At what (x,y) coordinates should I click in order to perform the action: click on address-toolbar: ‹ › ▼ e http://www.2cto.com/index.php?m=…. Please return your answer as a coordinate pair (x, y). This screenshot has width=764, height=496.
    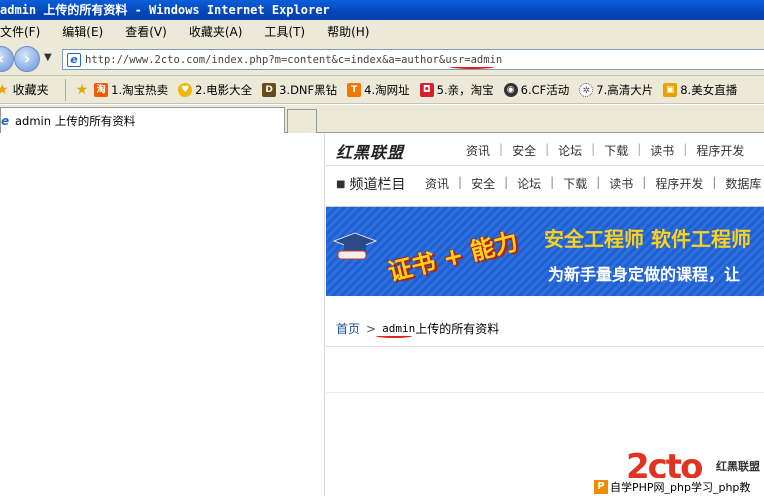
    Looking at the image, I should click on (382, 59).